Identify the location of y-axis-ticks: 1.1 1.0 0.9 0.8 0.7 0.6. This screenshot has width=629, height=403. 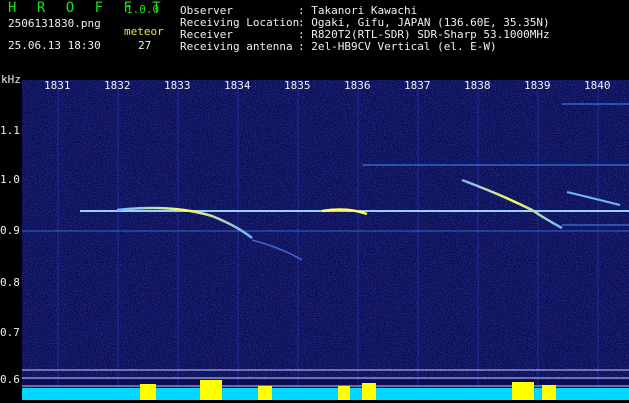
(11, 240).